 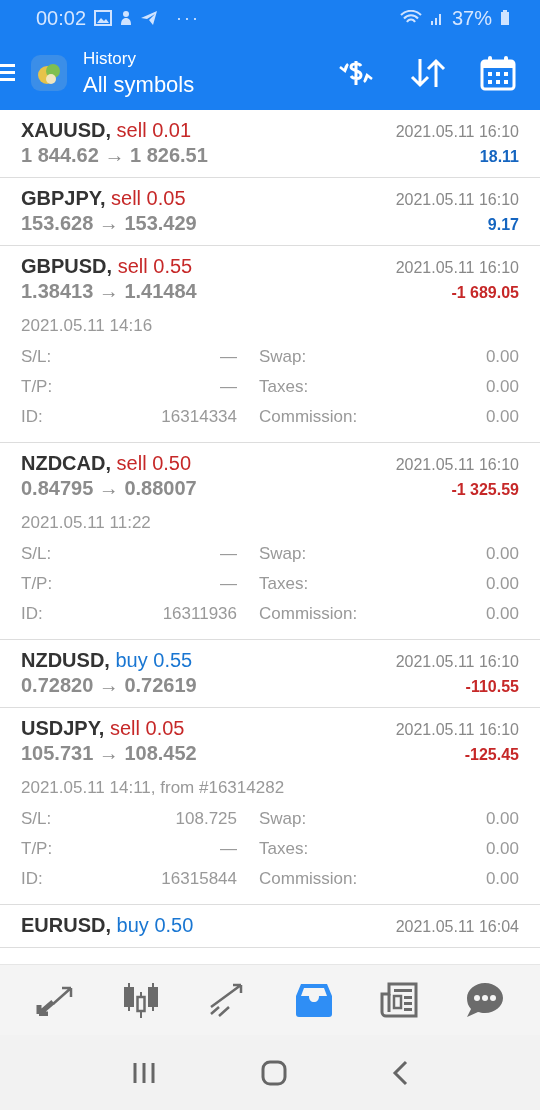 What do you see at coordinates (61, 18) in the screenshot?
I see `status-time: 00:02` at bounding box center [61, 18].